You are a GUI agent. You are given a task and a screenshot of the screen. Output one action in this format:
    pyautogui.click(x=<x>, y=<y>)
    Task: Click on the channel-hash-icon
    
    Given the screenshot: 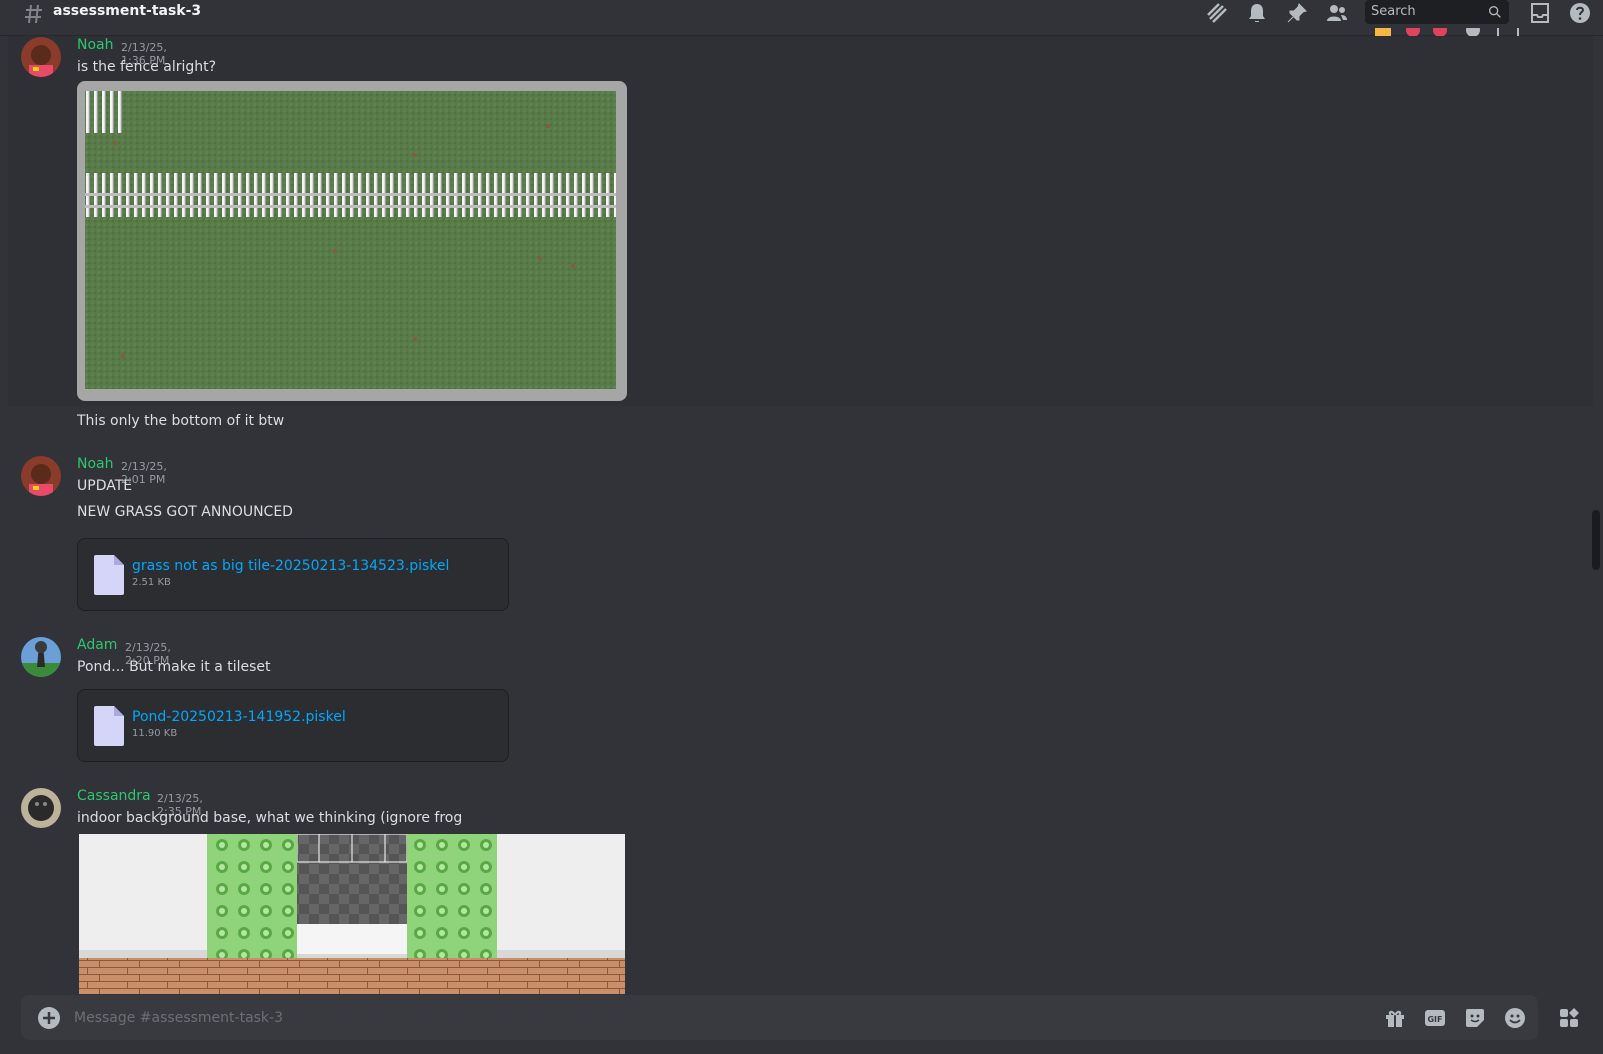 What is the action you would take?
    pyautogui.click(x=33, y=14)
    